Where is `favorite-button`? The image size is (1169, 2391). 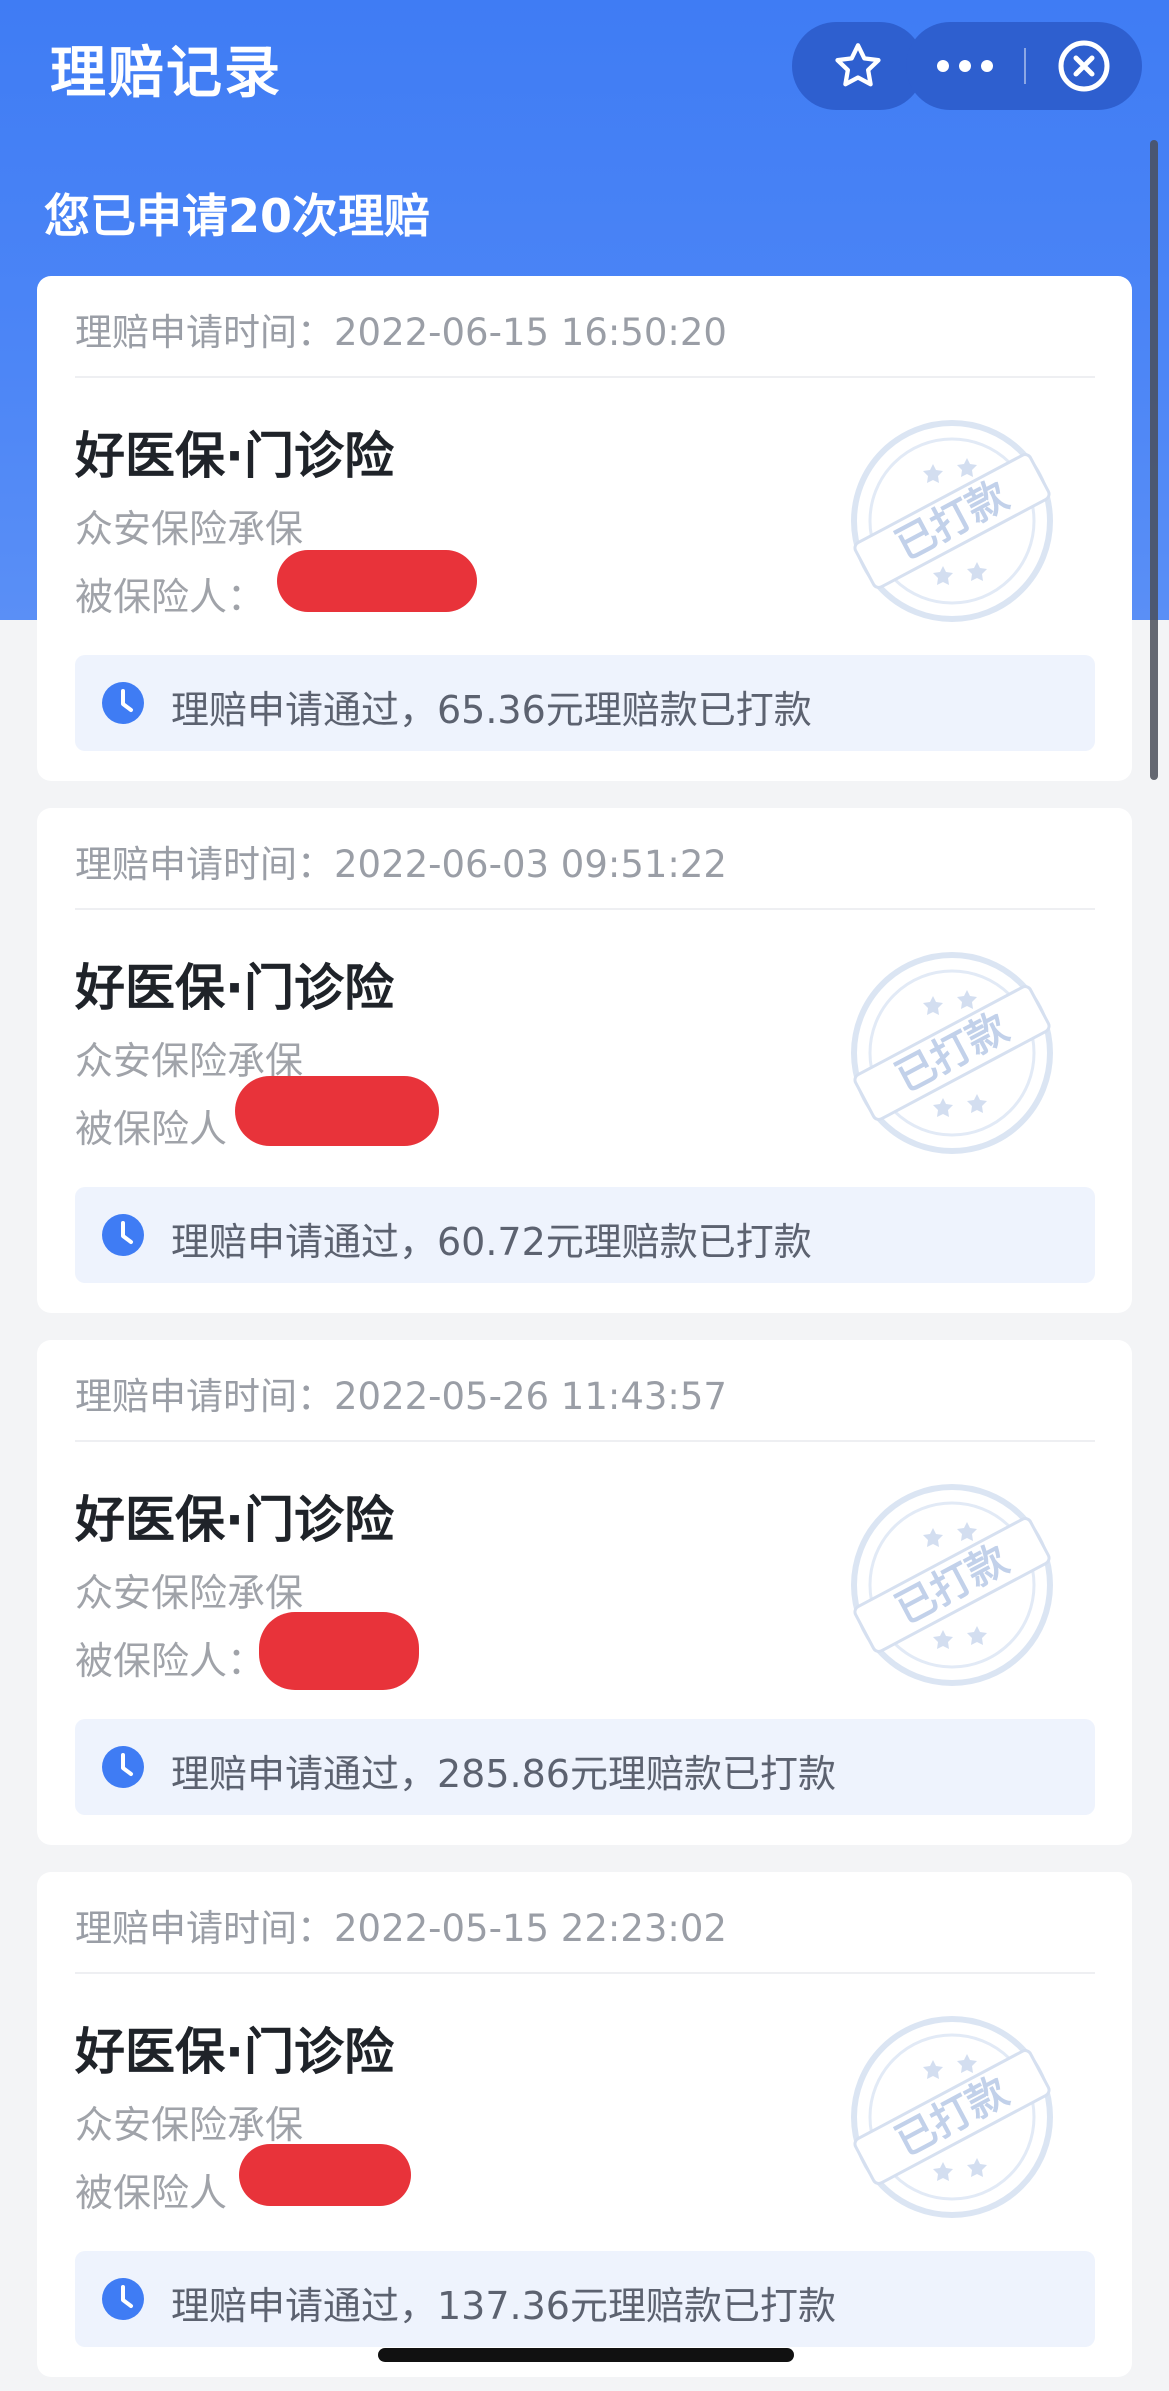 favorite-button is located at coordinates (858, 66).